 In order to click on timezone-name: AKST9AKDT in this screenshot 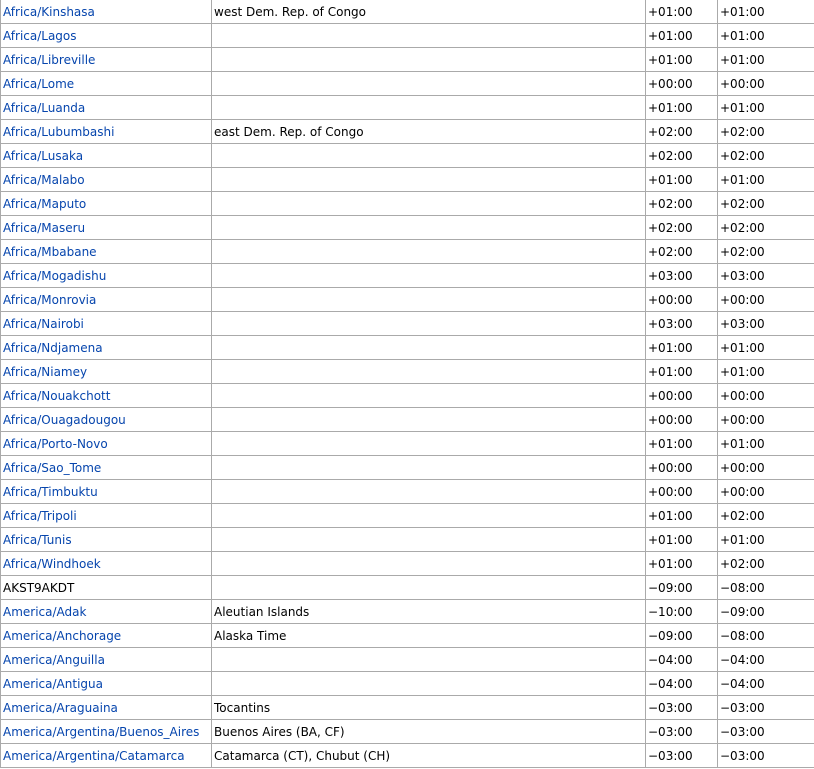, I will do `click(39, 587)`.